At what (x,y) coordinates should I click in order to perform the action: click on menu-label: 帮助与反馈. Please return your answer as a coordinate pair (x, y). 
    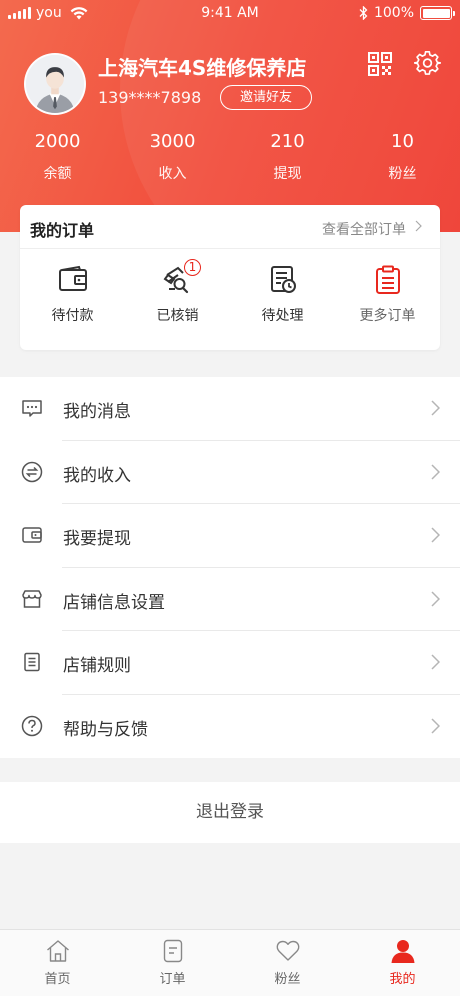
    Looking at the image, I should click on (105, 729).